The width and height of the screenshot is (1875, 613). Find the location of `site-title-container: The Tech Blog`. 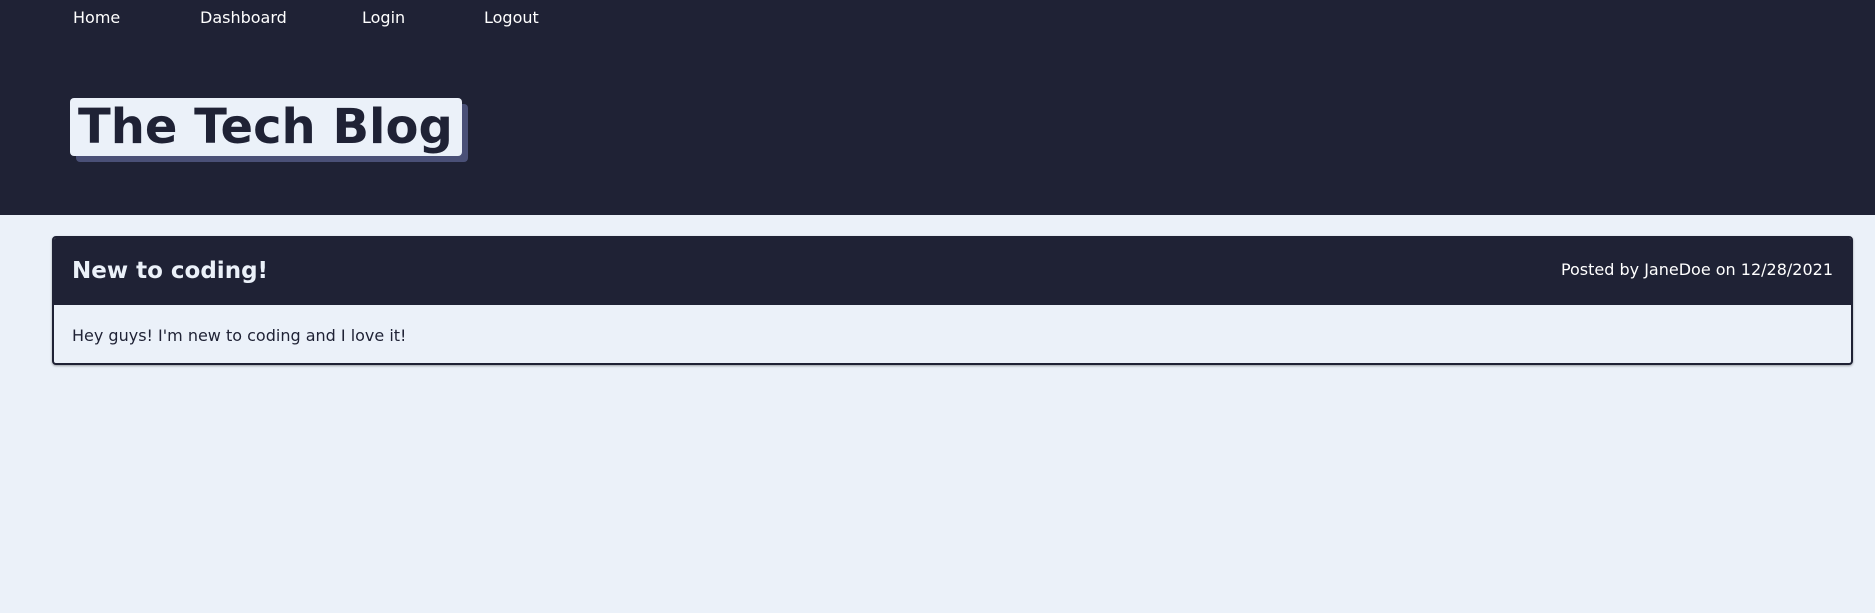

site-title-container: The Tech Blog is located at coordinates (266, 127).